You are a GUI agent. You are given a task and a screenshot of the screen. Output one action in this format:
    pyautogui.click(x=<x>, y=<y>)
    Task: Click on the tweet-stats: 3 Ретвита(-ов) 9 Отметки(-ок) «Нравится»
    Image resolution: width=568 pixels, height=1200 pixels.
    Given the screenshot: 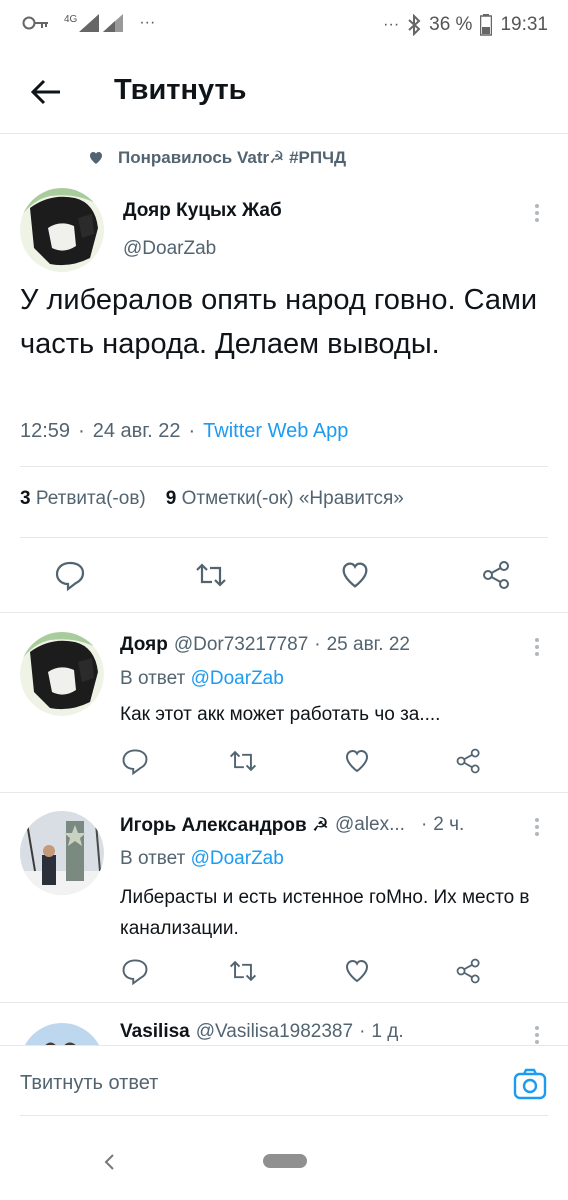 What is the action you would take?
    pyautogui.click(x=212, y=499)
    